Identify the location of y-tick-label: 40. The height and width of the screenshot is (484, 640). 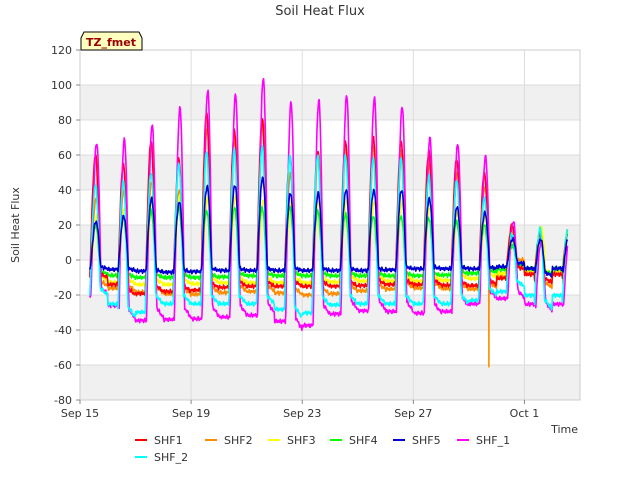
(65, 190).